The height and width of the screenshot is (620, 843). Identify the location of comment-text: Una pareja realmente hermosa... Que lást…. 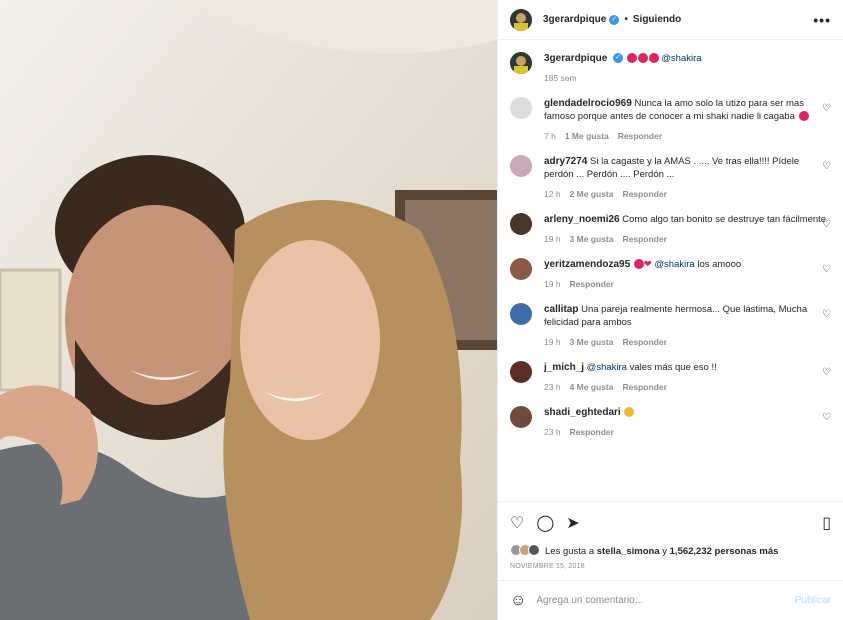
(676, 316).